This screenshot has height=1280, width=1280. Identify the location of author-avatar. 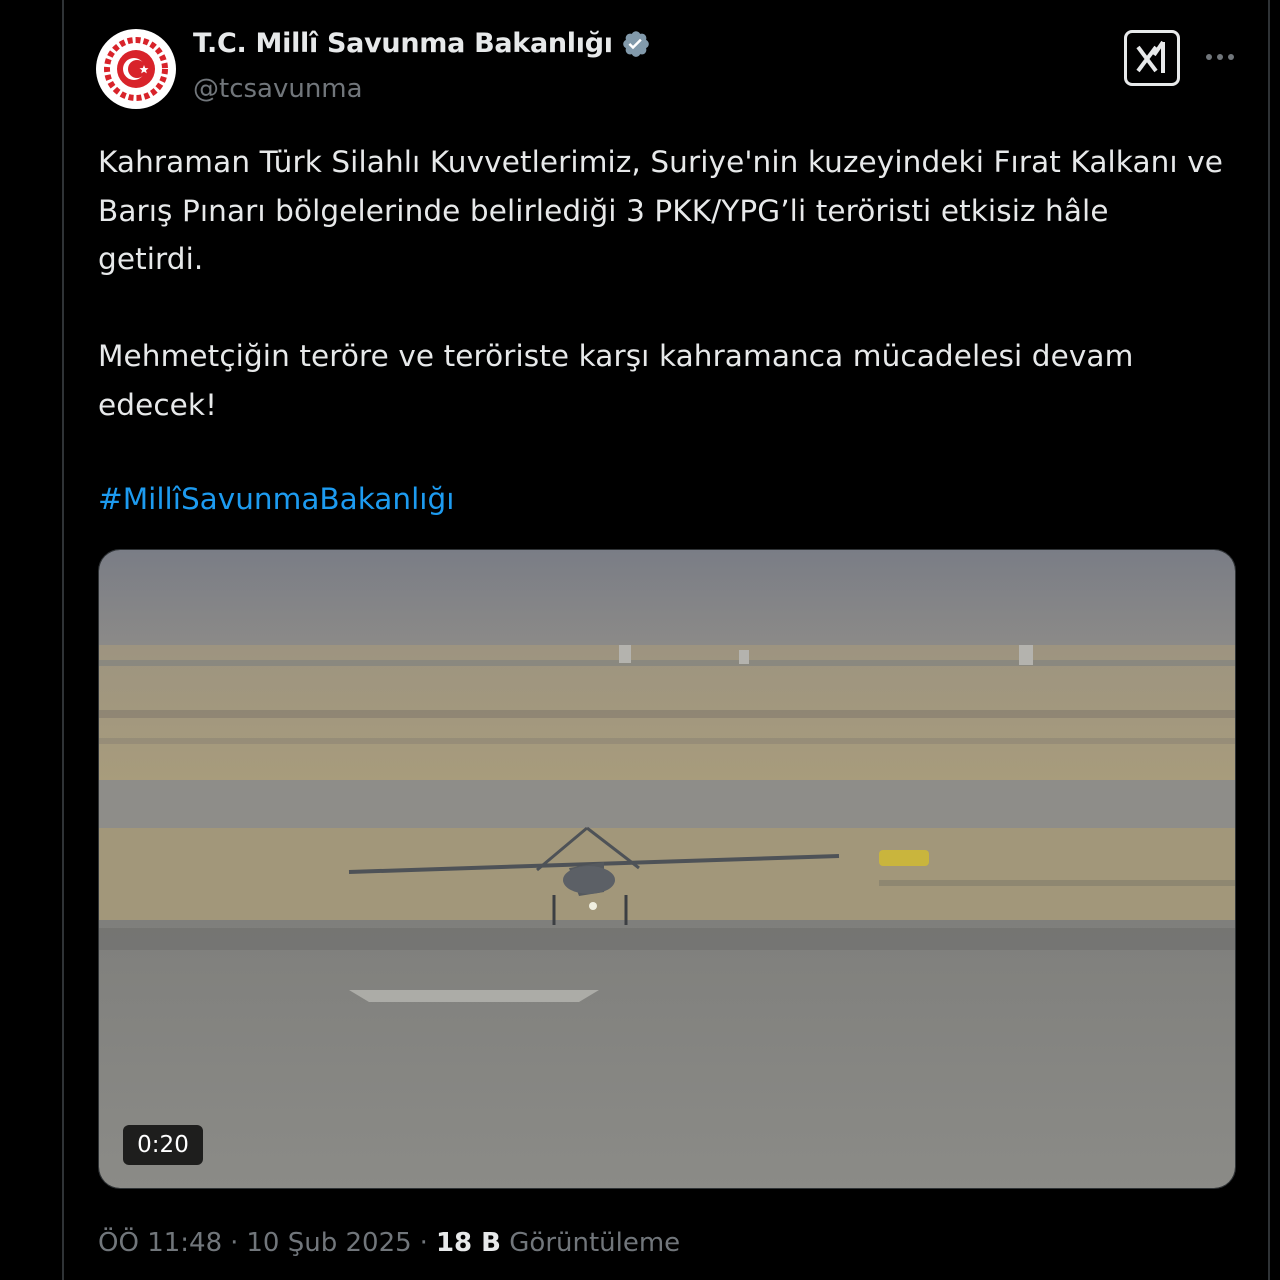
(136, 69).